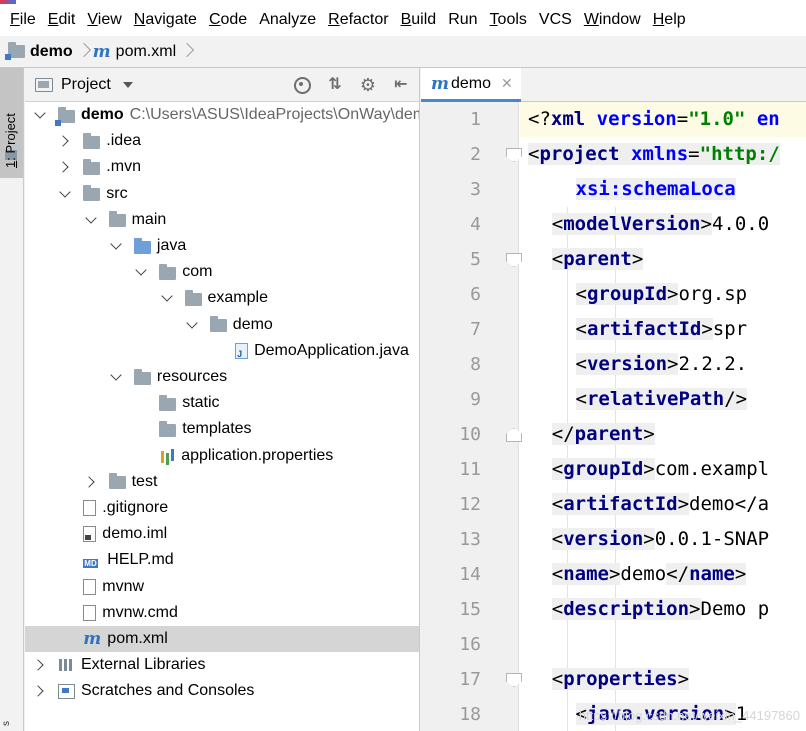  What do you see at coordinates (539, 119) in the screenshot?
I see `code-token: <?` at bounding box center [539, 119].